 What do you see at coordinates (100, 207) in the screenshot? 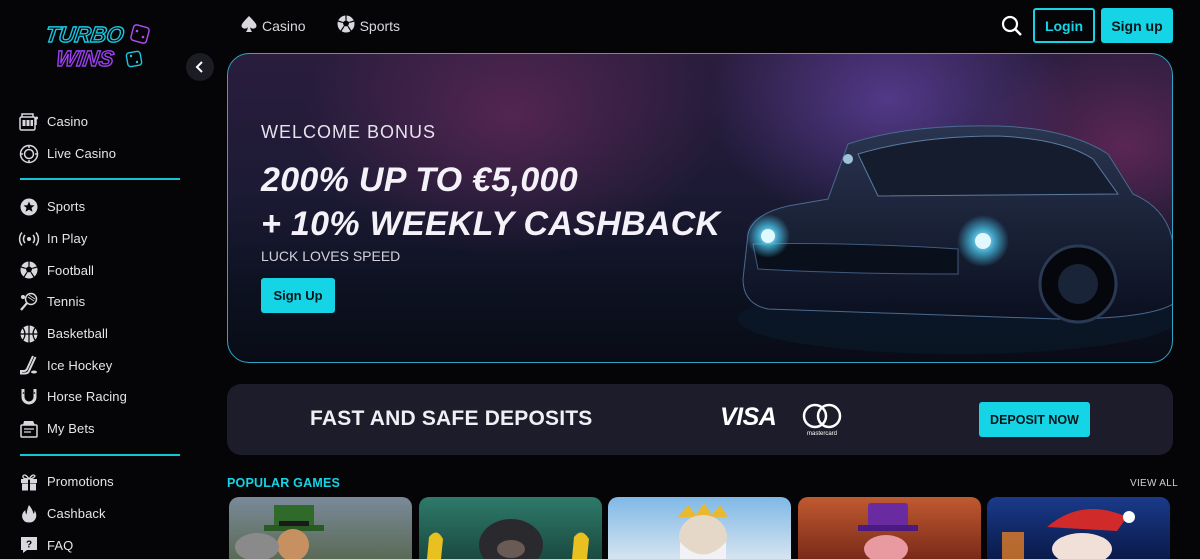
I see `sidebar-item-sports: Sports` at bounding box center [100, 207].